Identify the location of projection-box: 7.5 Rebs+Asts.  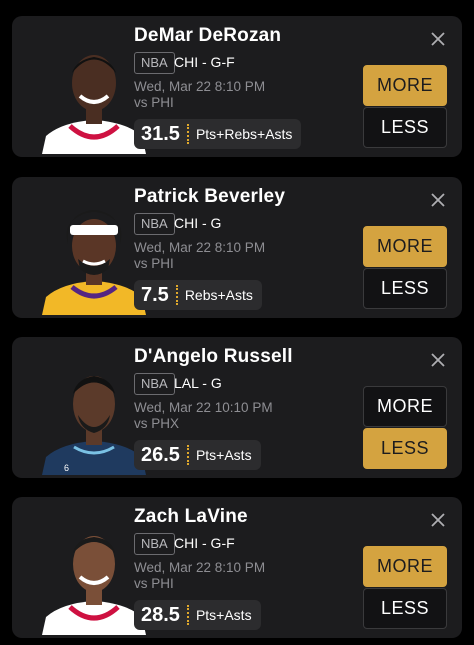
(198, 295).